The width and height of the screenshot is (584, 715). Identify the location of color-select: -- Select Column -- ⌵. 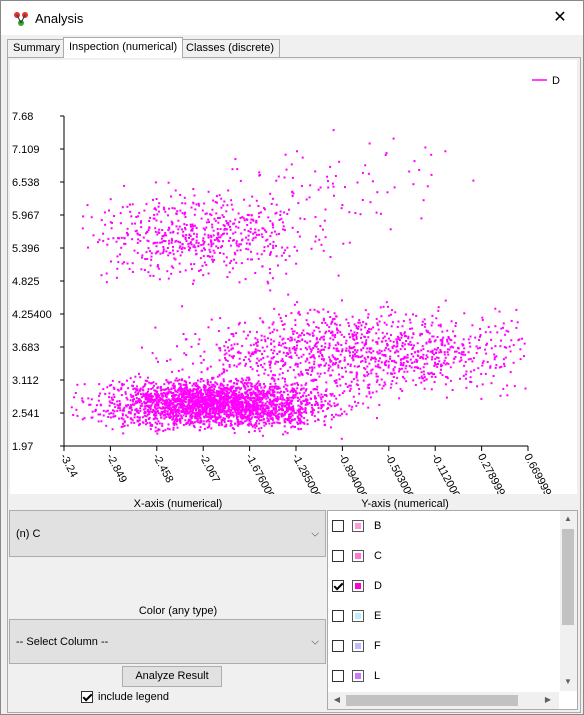
(167, 641).